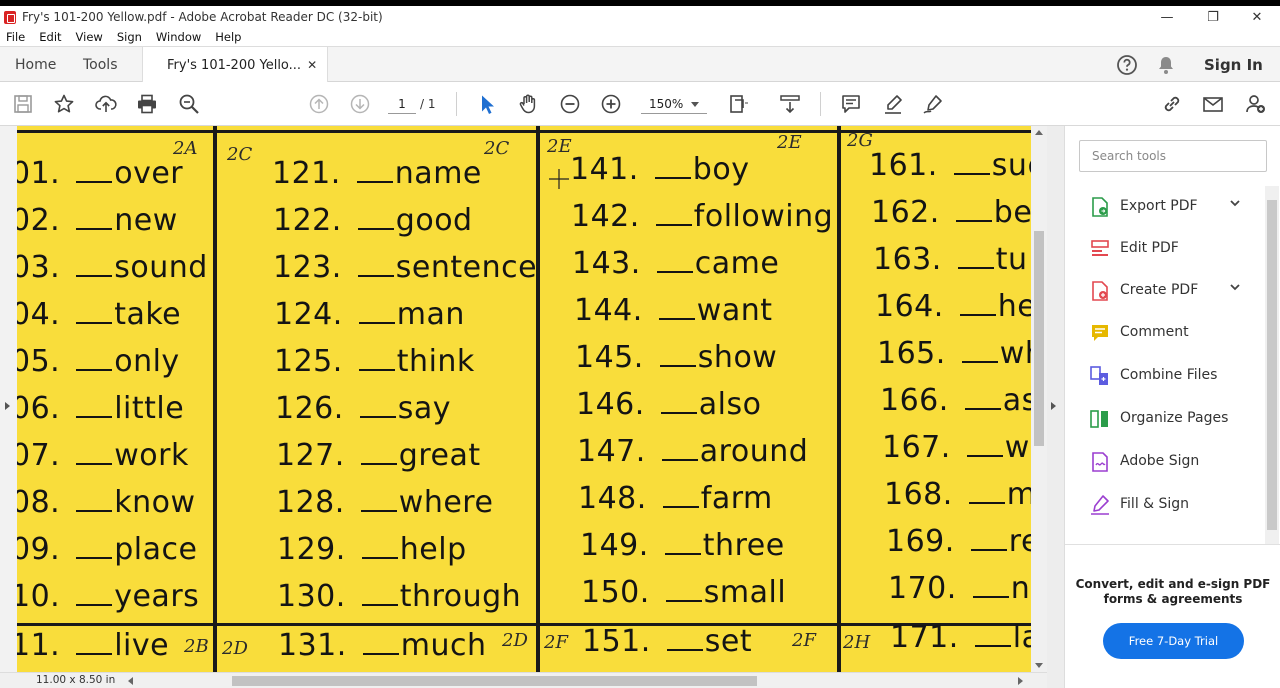 This screenshot has height=688, width=1280. Describe the element at coordinates (1039, 665) in the screenshot. I see `scroll-down-icon` at that location.